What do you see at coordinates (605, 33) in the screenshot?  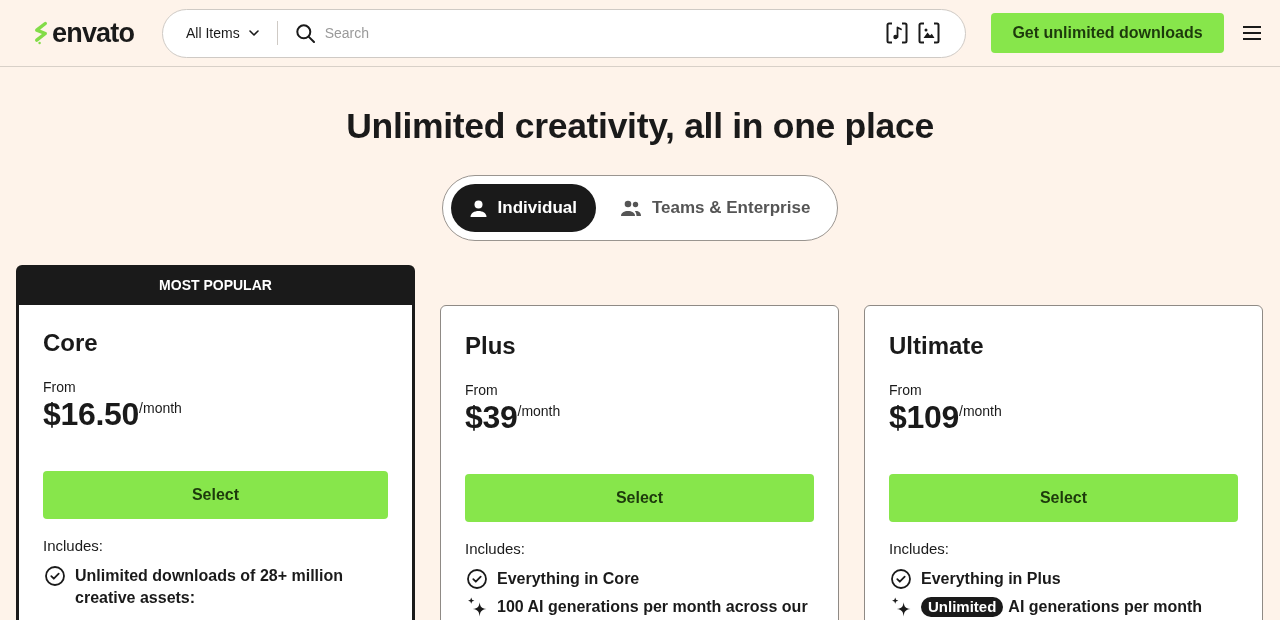 I see `search-field: Search` at bounding box center [605, 33].